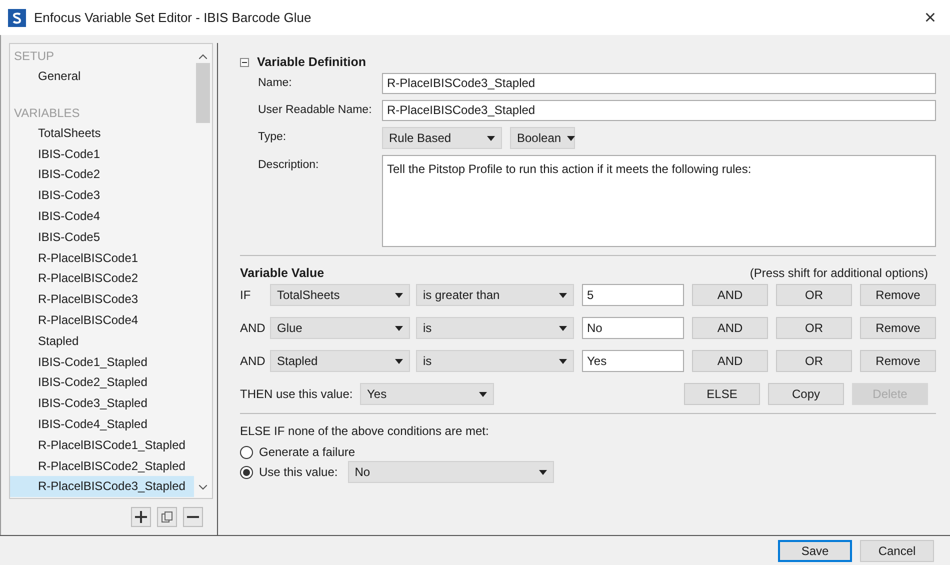  What do you see at coordinates (102, 237) in the screenshot?
I see `sidebar-item: IBIS-Code5` at bounding box center [102, 237].